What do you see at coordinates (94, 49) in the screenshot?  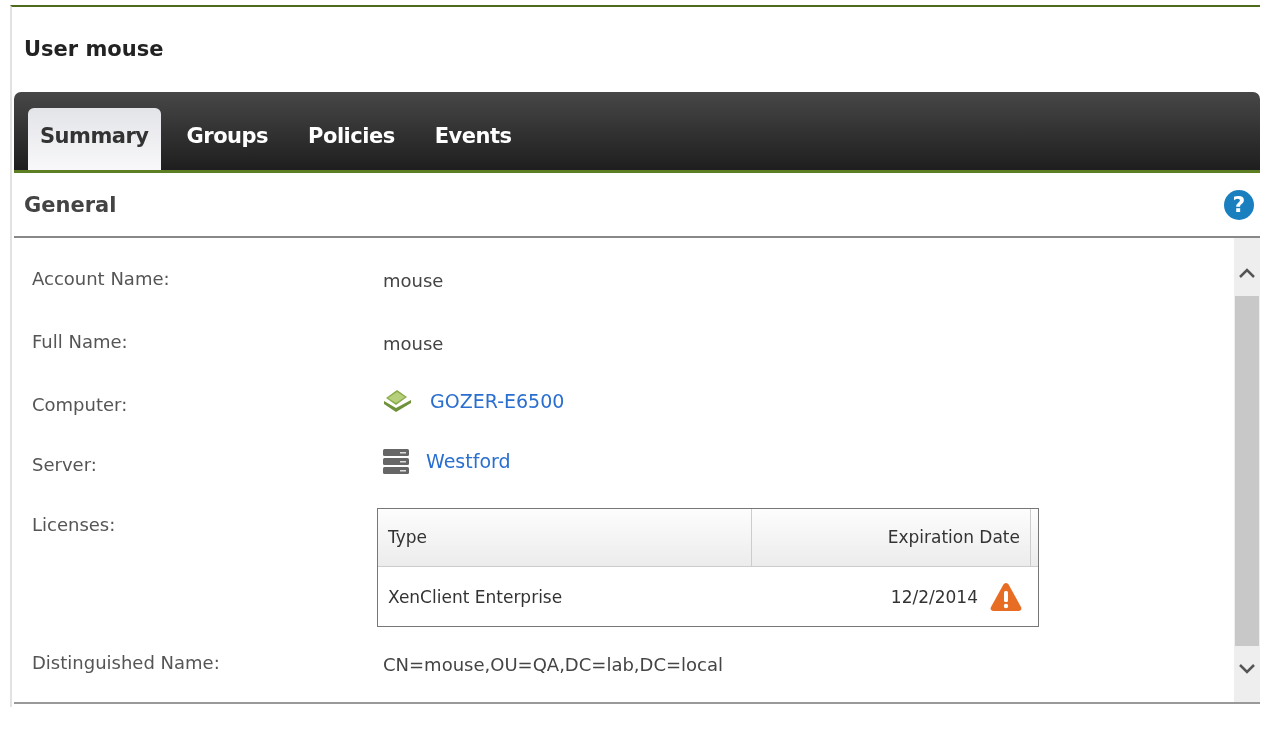 I see `page-title: User mouse` at bounding box center [94, 49].